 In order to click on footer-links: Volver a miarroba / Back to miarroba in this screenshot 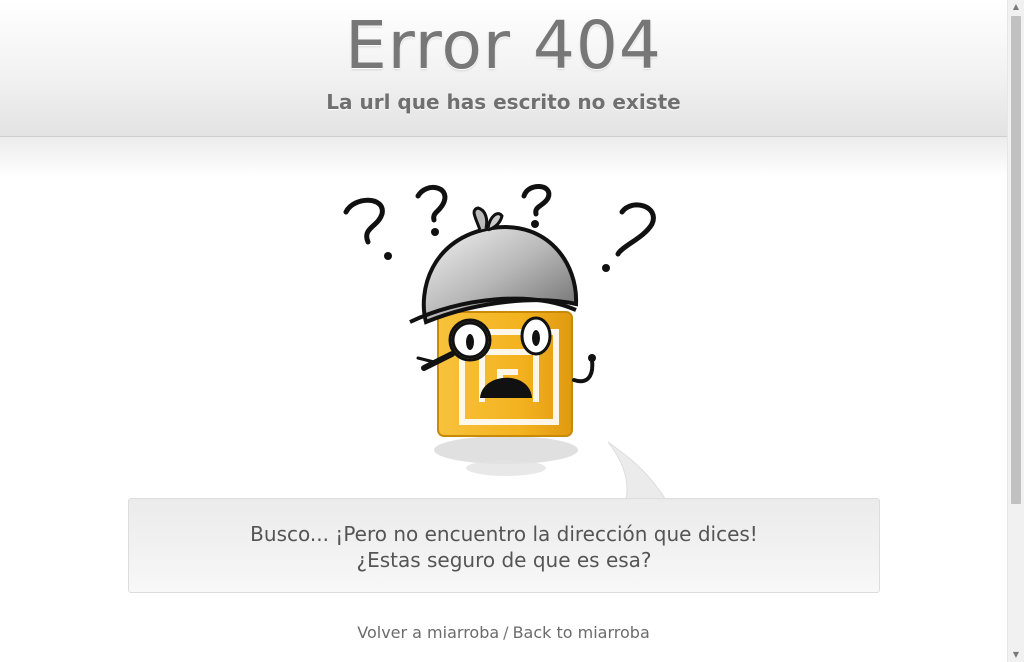, I will do `click(503, 633)`.